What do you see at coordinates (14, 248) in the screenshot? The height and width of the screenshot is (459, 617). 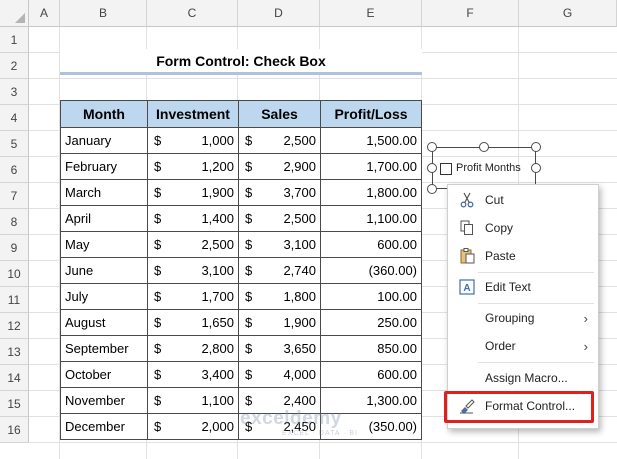 I see `row-header-9: 9` at bounding box center [14, 248].